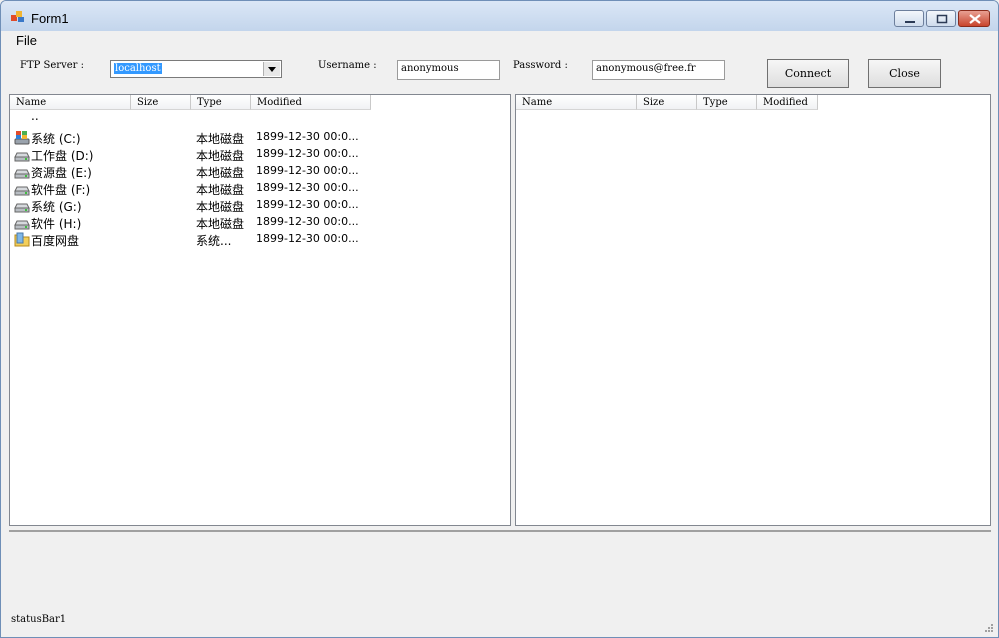 This screenshot has height=638, width=999. Describe the element at coordinates (39, 619) in the screenshot. I see `status-text: statusBar1` at that location.